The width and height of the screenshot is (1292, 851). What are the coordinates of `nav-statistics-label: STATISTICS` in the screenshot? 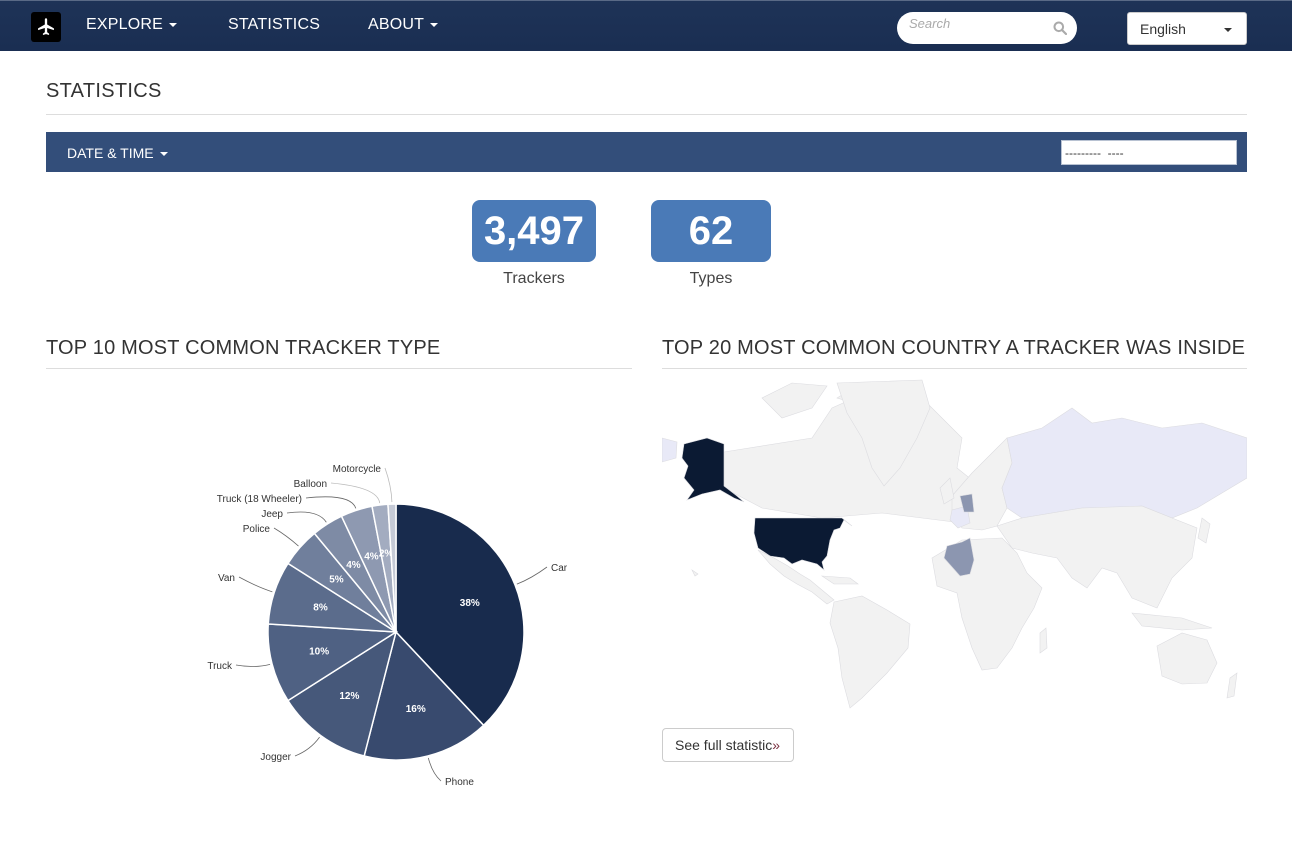 It's located at (274, 24).